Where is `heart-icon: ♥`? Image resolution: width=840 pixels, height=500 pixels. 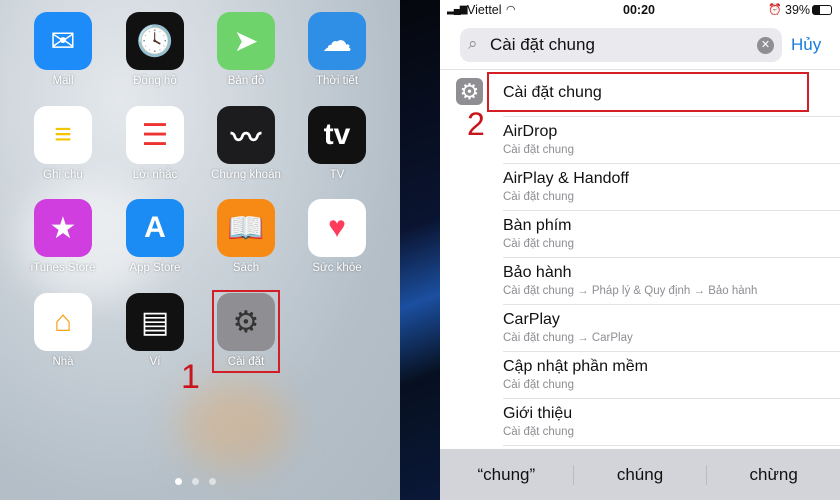 heart-icon: ♥ is located at coordinates (337, 228).